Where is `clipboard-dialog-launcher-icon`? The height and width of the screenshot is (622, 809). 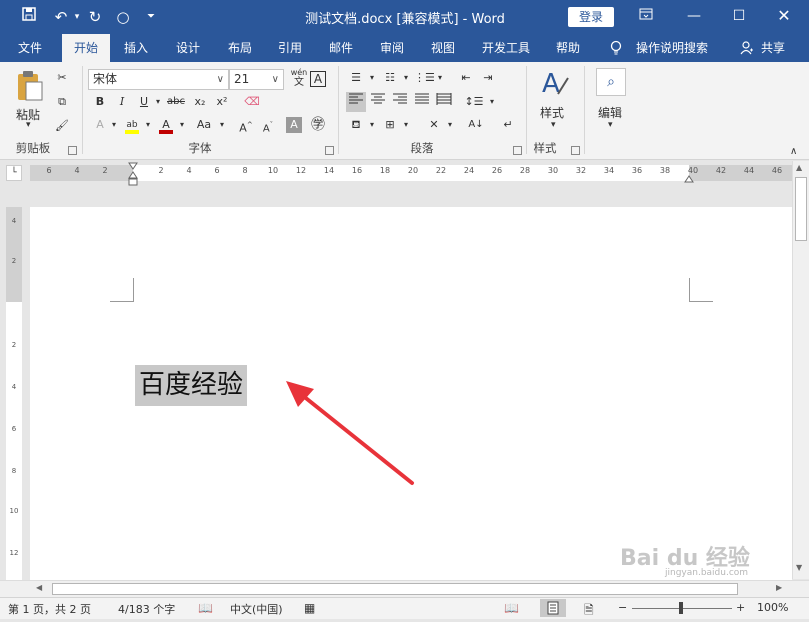 clipboard-dialog-launcher-icon is located at coordinates (72, 150).